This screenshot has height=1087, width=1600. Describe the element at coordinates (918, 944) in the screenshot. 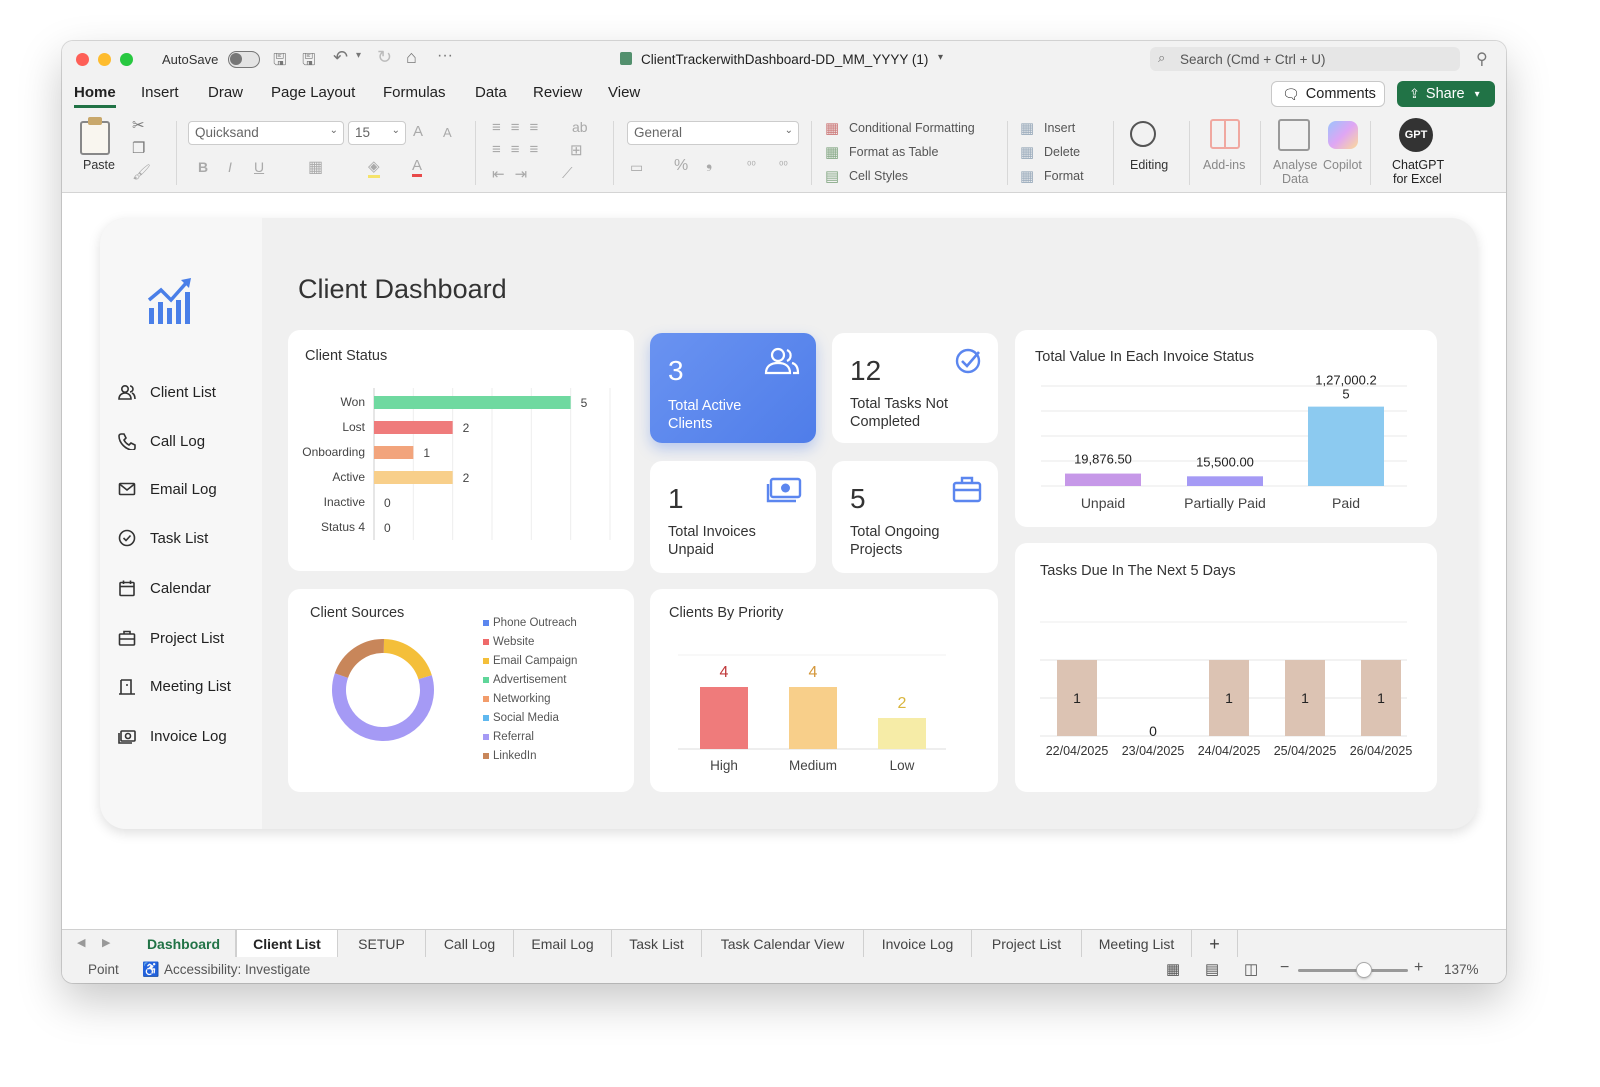

I see `sheet-tab-invoice-log: Invoice Log` at that location.